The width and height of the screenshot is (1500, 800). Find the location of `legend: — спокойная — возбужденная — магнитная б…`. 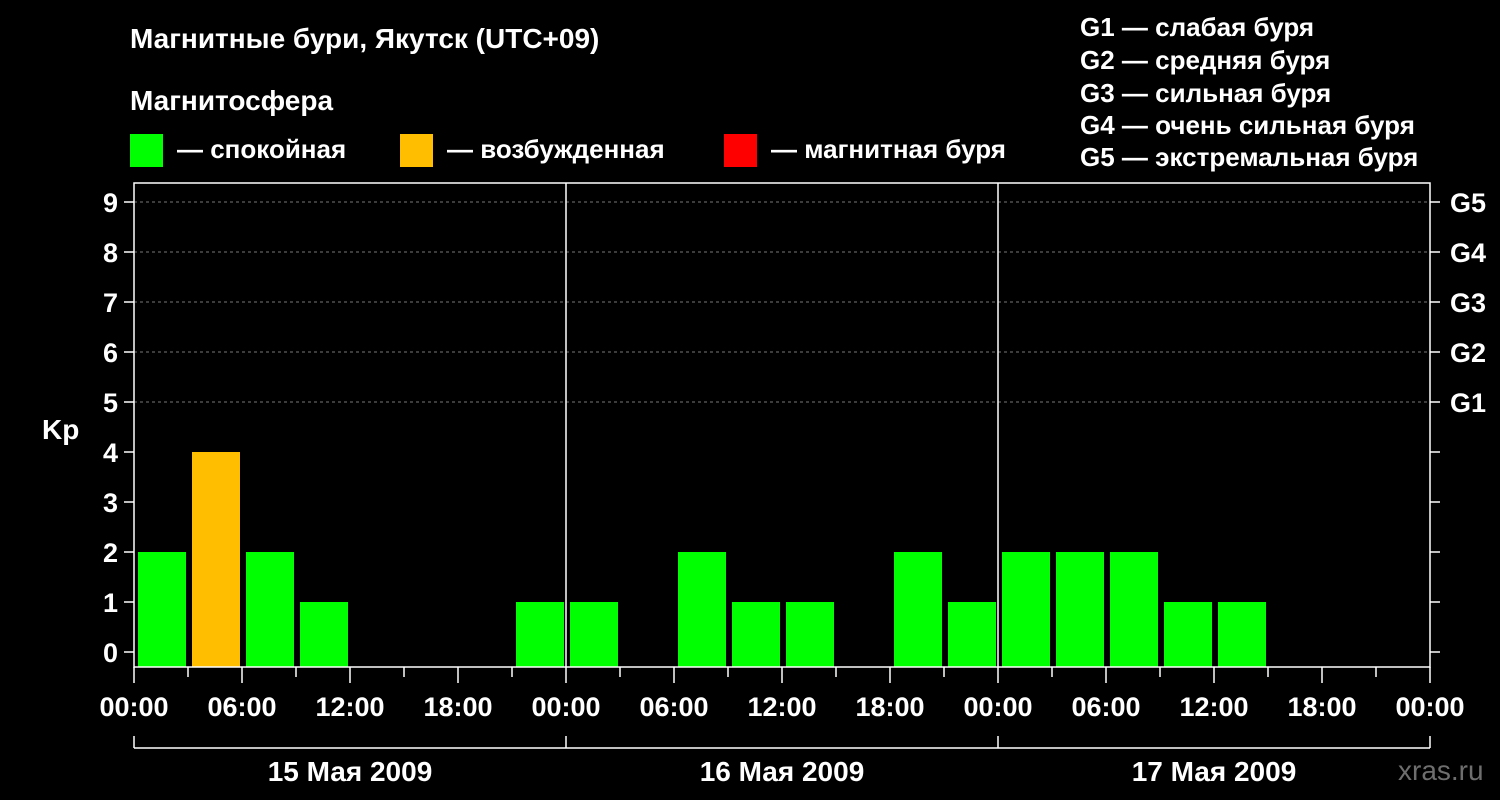

legend: — спокойная — возбужденная — магнитная б… is located at coordinates (568, 150).